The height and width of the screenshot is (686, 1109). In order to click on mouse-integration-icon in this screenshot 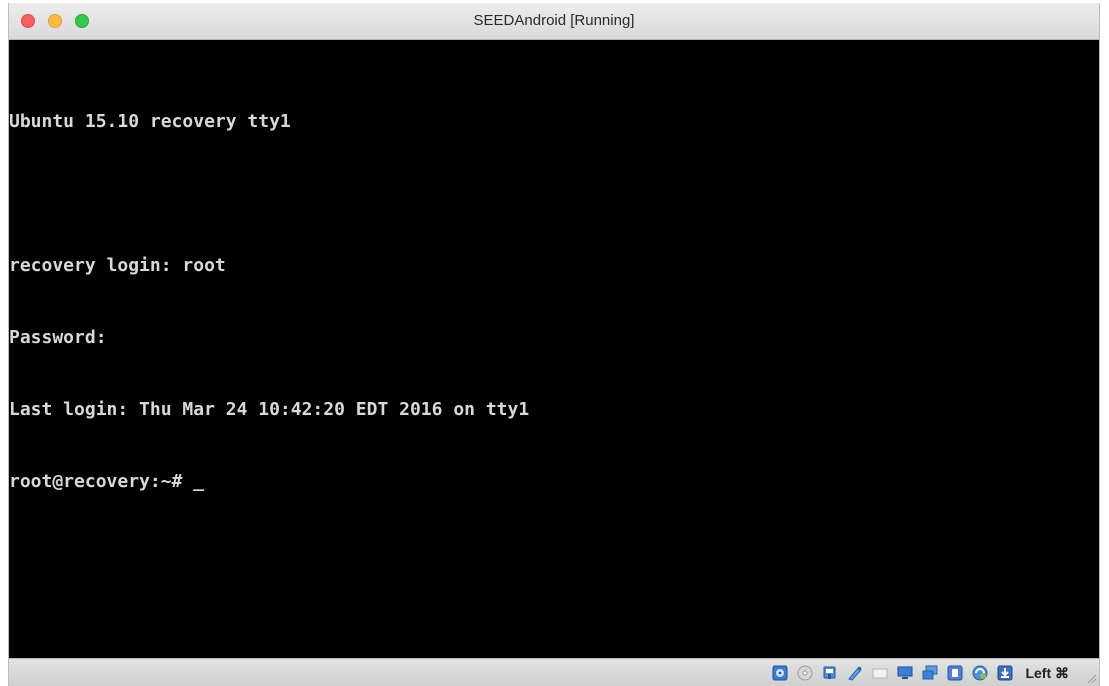, I will do `click(1005, 673)`.